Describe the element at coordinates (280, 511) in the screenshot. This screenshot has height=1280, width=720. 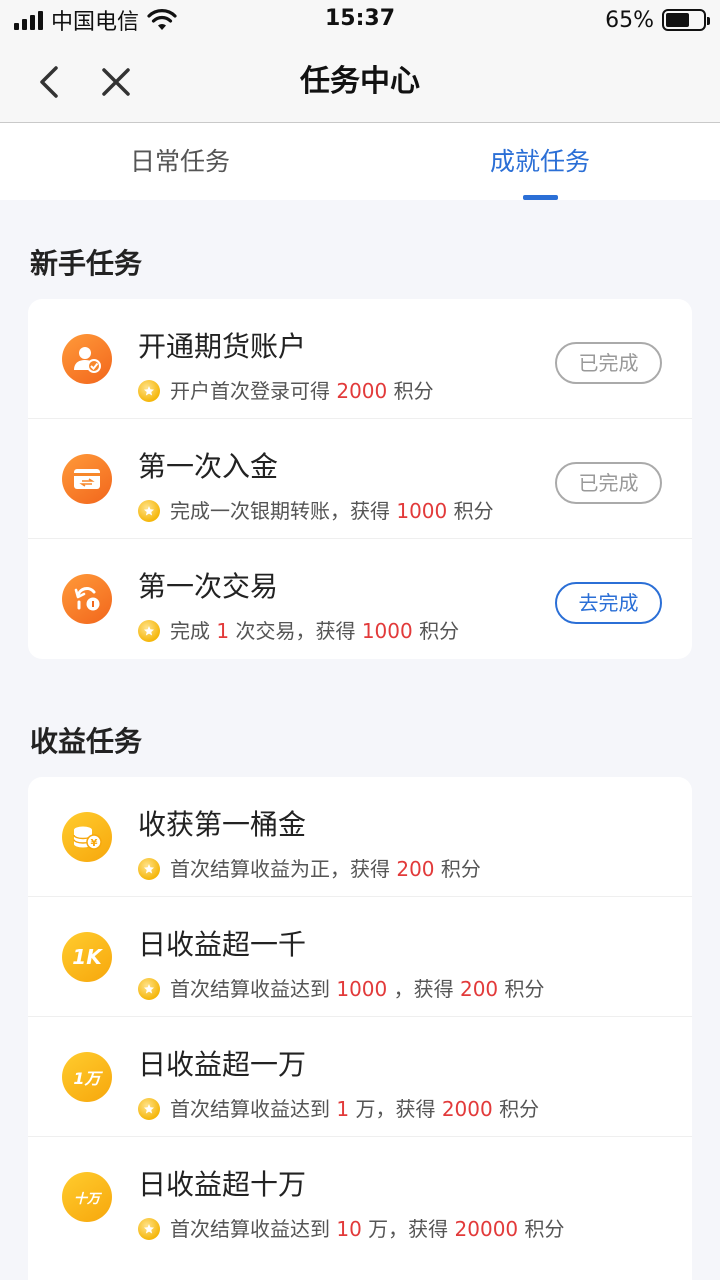
I see `reward-text: 完成一次银期转账，获得` at that location.